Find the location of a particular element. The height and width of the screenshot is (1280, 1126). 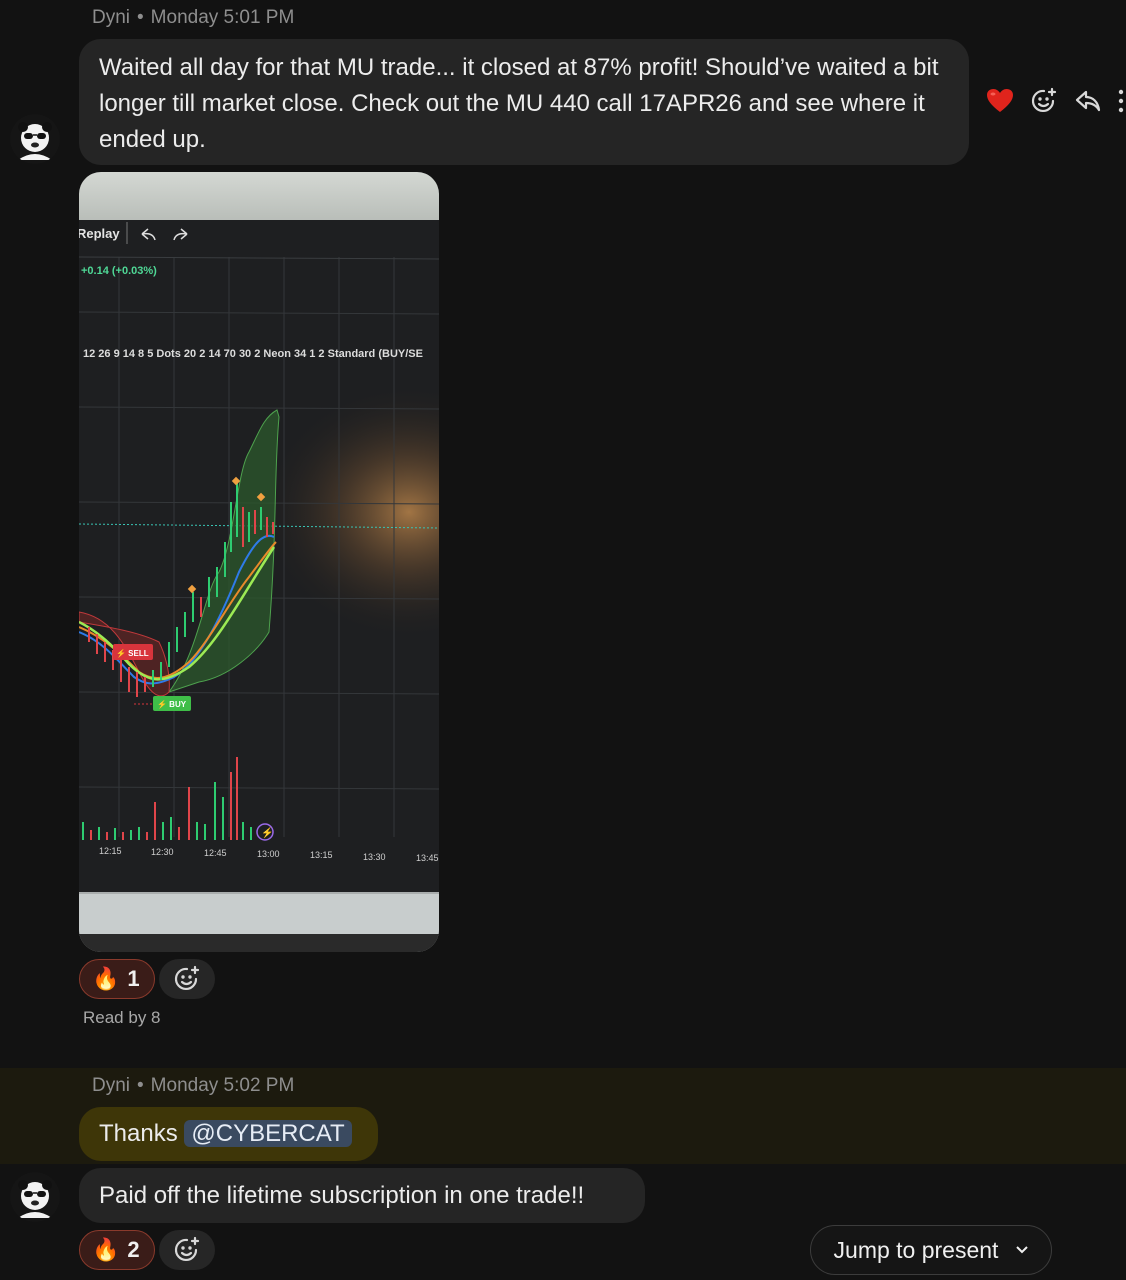

message-meta: Dyni • Monday 5:01 PM is located at coordinates (193, 18).